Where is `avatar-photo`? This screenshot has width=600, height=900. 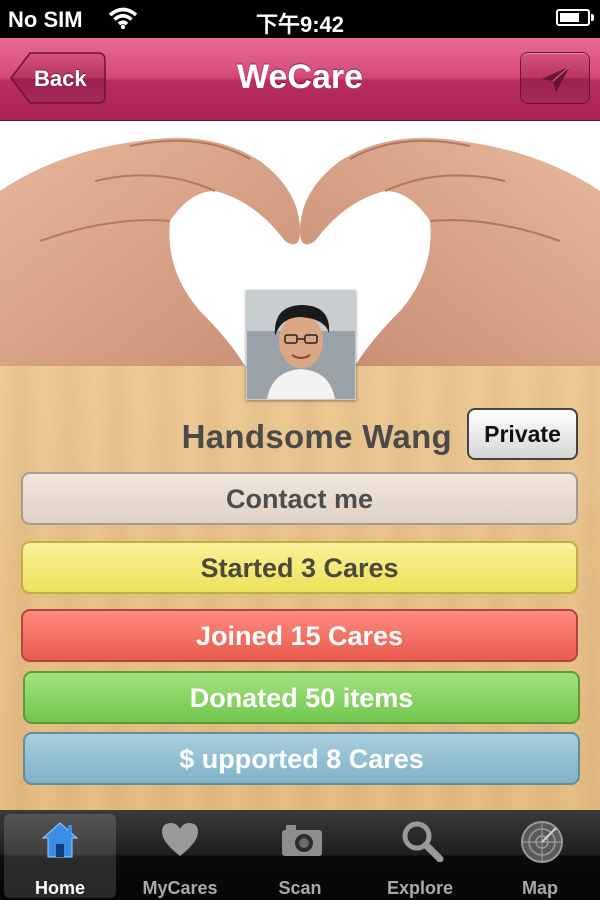 avatar-photo is located at coordinates (301, 345).